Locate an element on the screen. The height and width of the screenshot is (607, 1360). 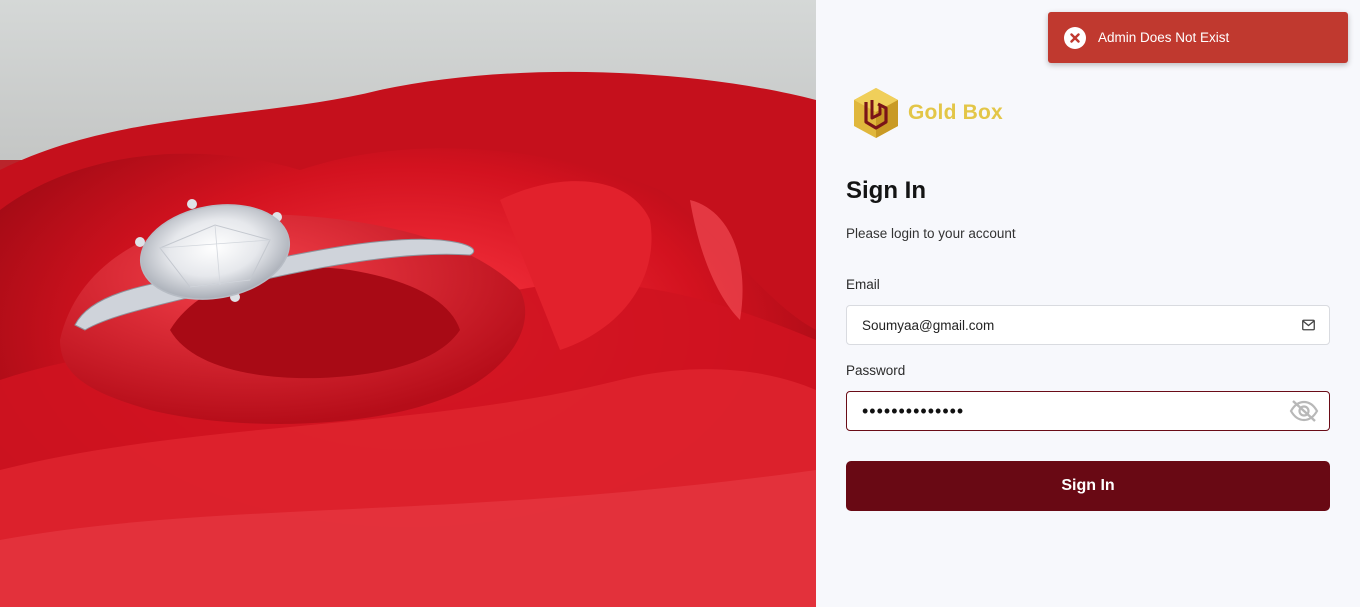
password-input is located at coordinates (1067, 411).